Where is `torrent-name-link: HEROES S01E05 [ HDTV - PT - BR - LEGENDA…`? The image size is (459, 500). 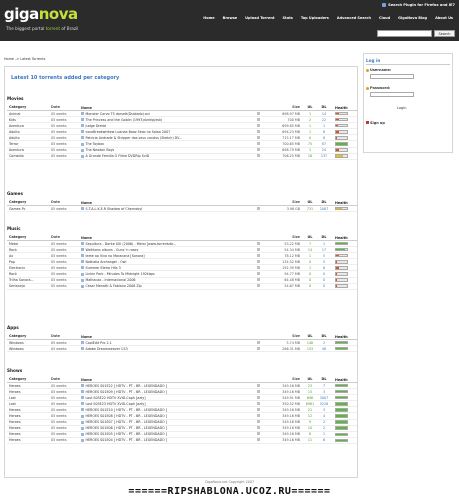
torrent-name-link: HEROES S01E05 [ HDTV - PT - BR - LEGENDA… is located at coordinates (127, 434).